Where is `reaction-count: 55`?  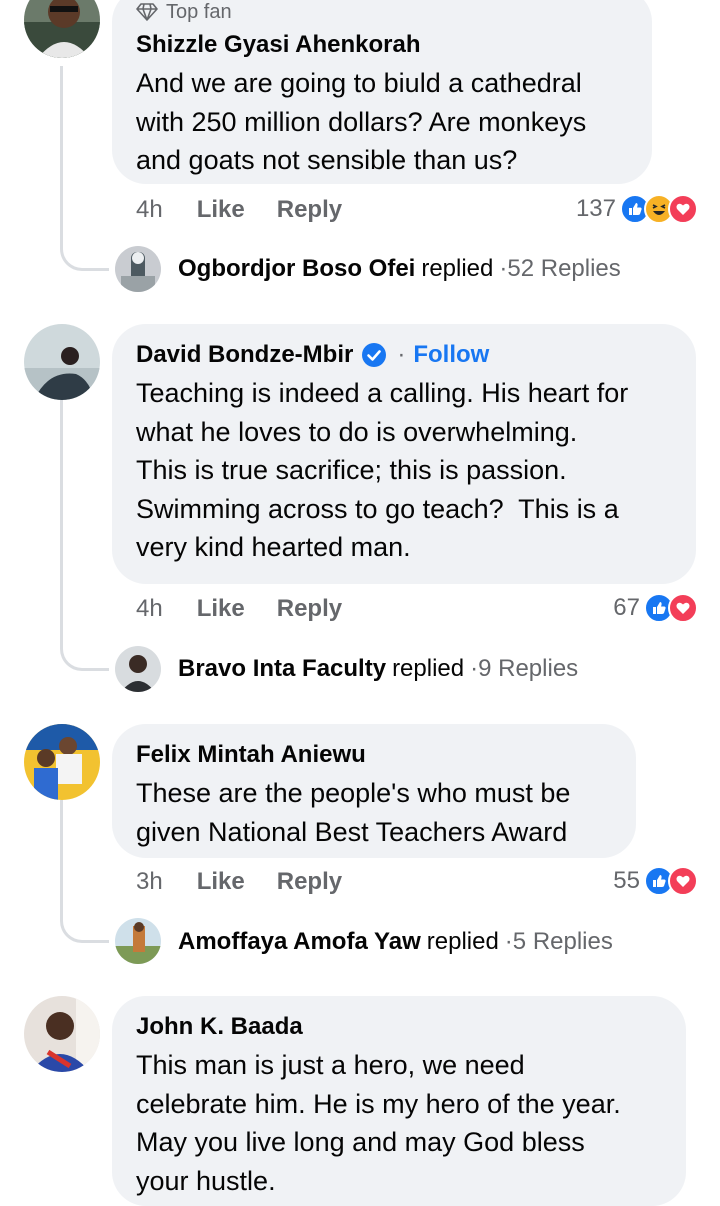 reaction-count: 55 is located at coordinates (626, 880).